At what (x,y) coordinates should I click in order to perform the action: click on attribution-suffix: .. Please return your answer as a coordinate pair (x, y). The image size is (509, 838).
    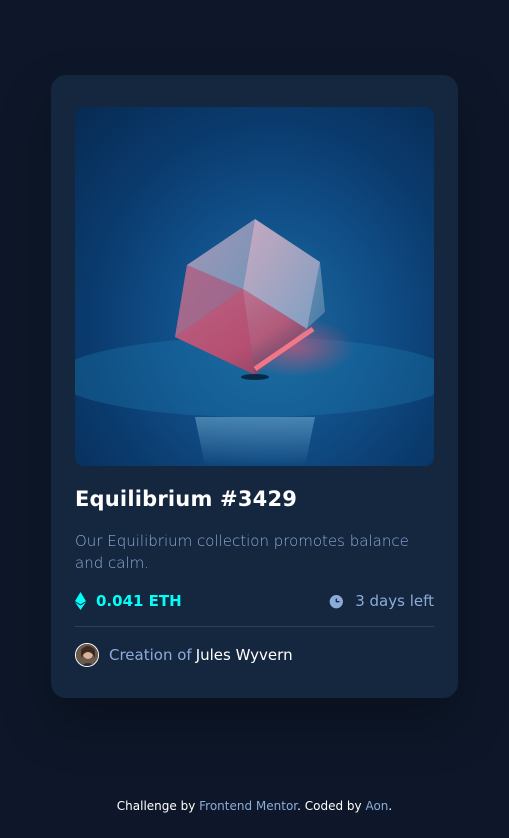
    Looking at the image, I should click on (390, 806).